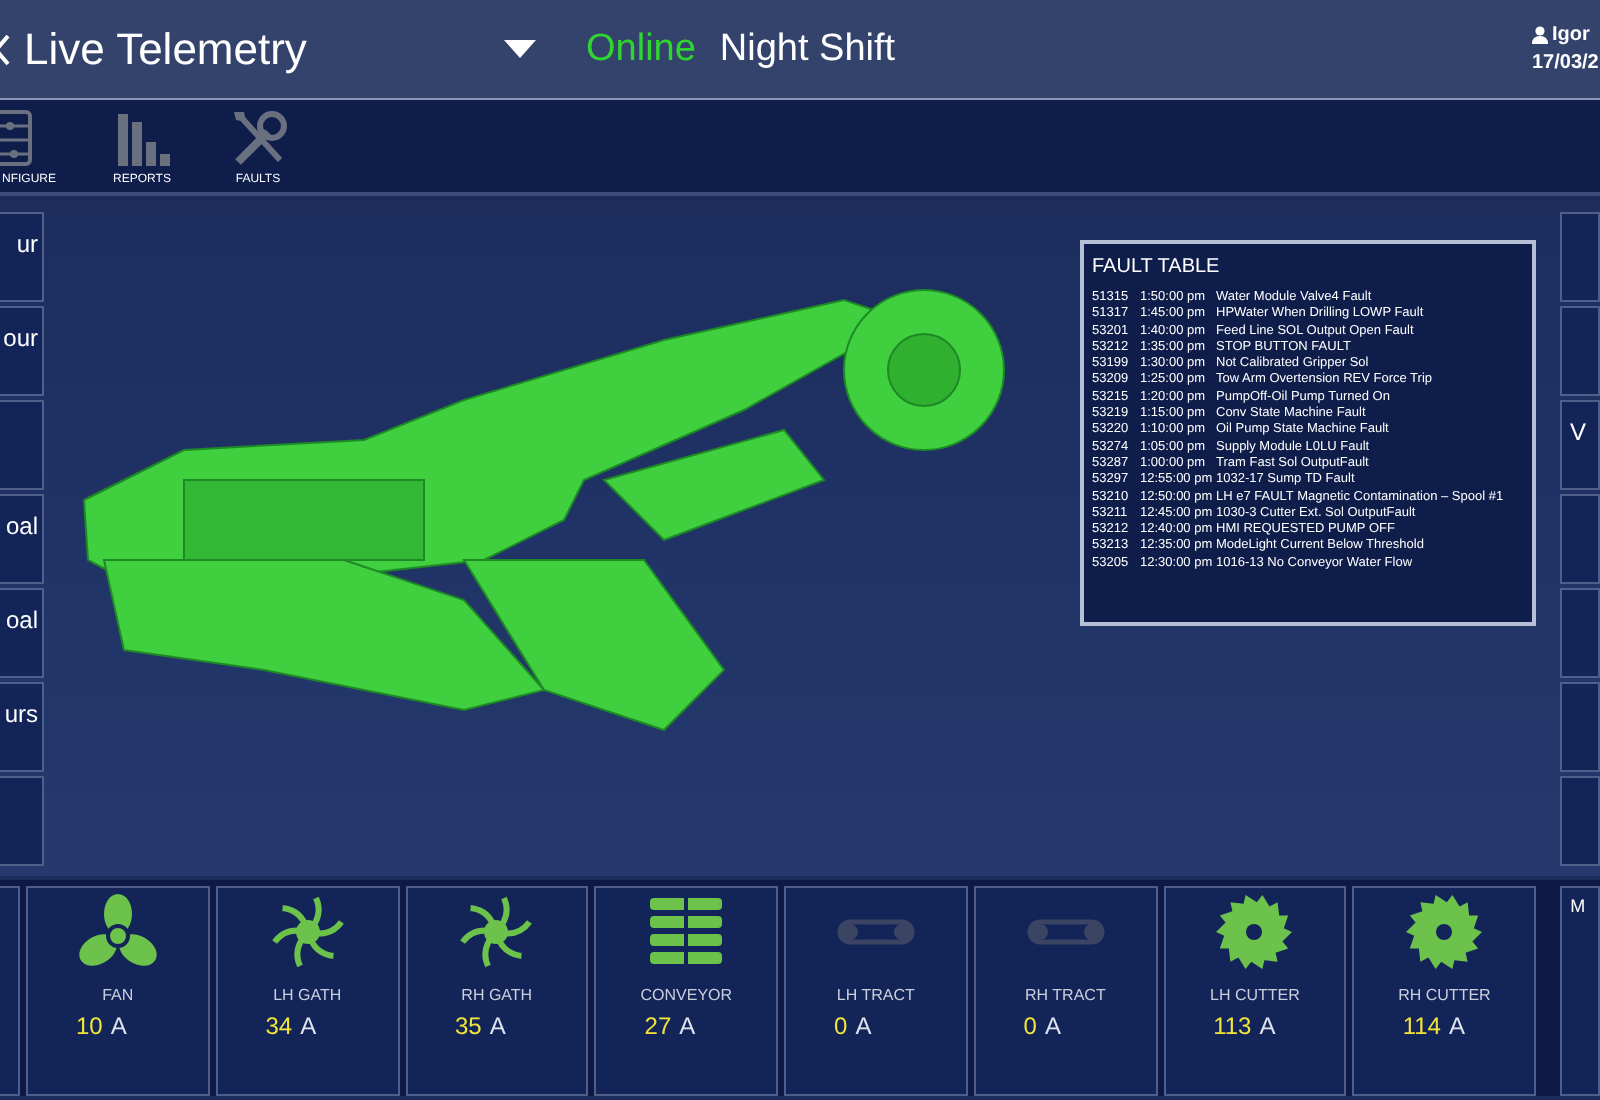 The image size is (1600, 1100). Describe the element at coordinates (686, 995) in the screenshot. I see `motor-label: CONVEYOR` at that location.